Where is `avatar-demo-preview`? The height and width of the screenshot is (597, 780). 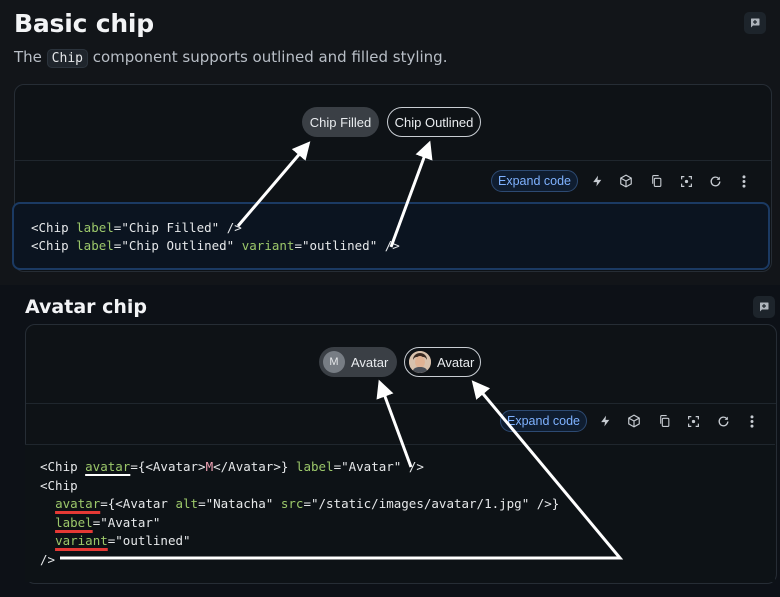 avatar-demo-preview is located at coordinates (401, 364).